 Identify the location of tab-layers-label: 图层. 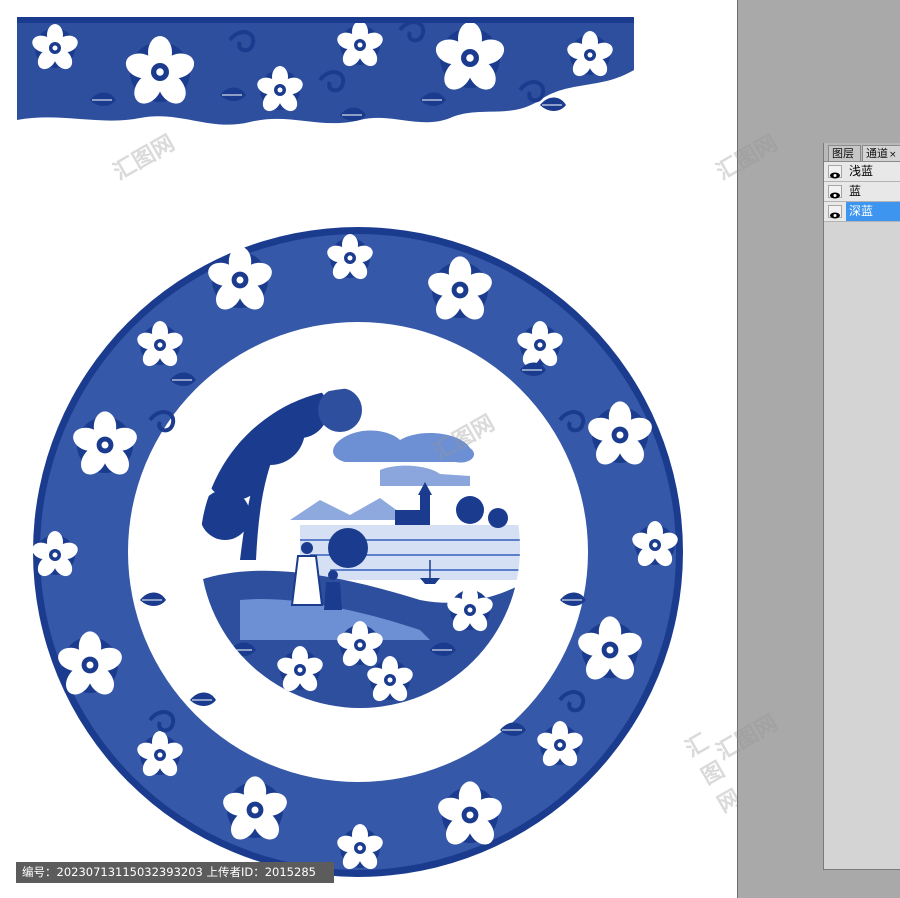
(843, 153).